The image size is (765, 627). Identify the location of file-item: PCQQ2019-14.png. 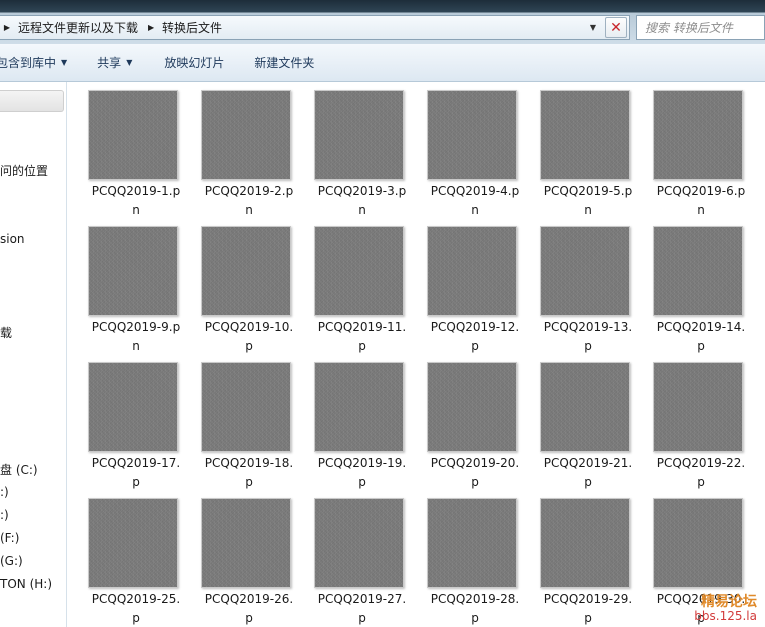
(709, 299).